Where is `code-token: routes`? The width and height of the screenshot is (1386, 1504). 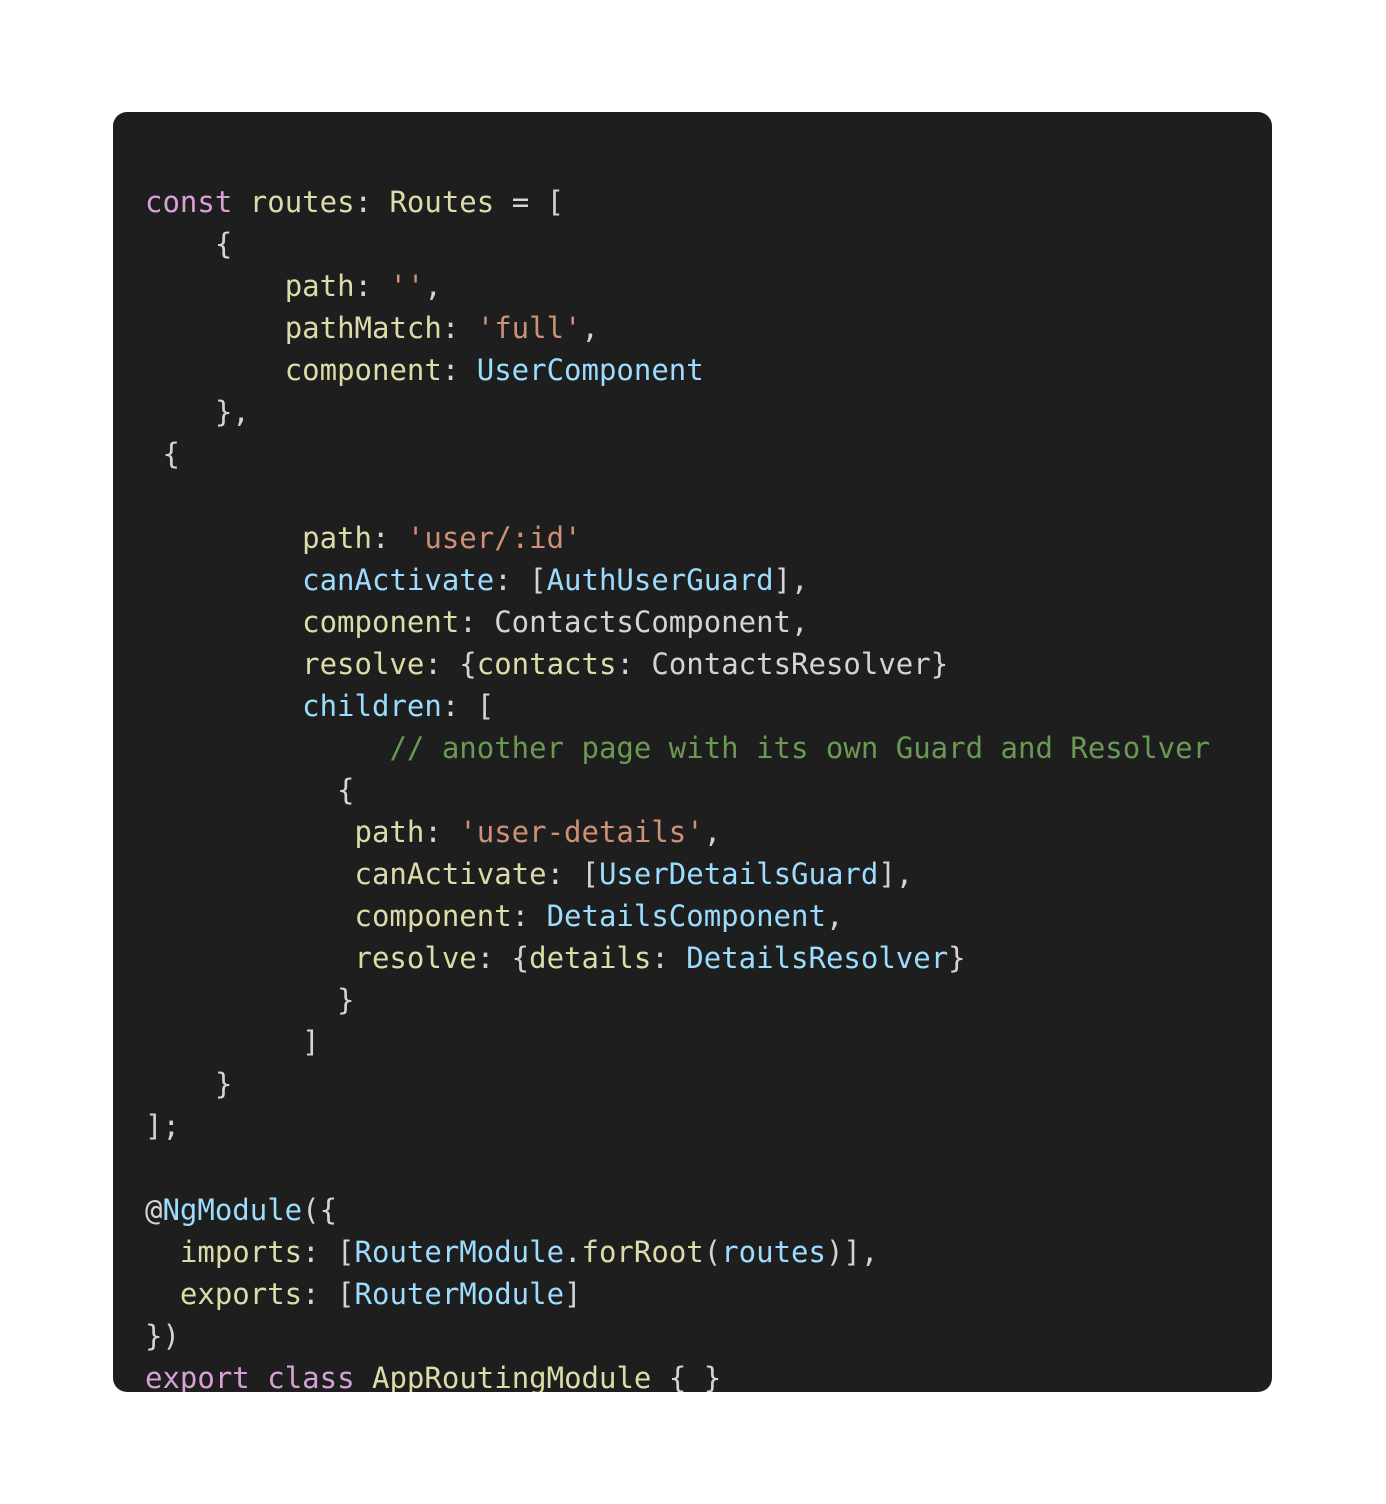
code-token: routes is located at coordinates (773, 1252).